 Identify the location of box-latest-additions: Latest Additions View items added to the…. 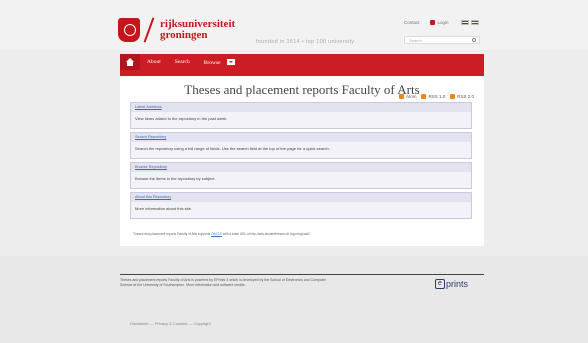
(301, 115).